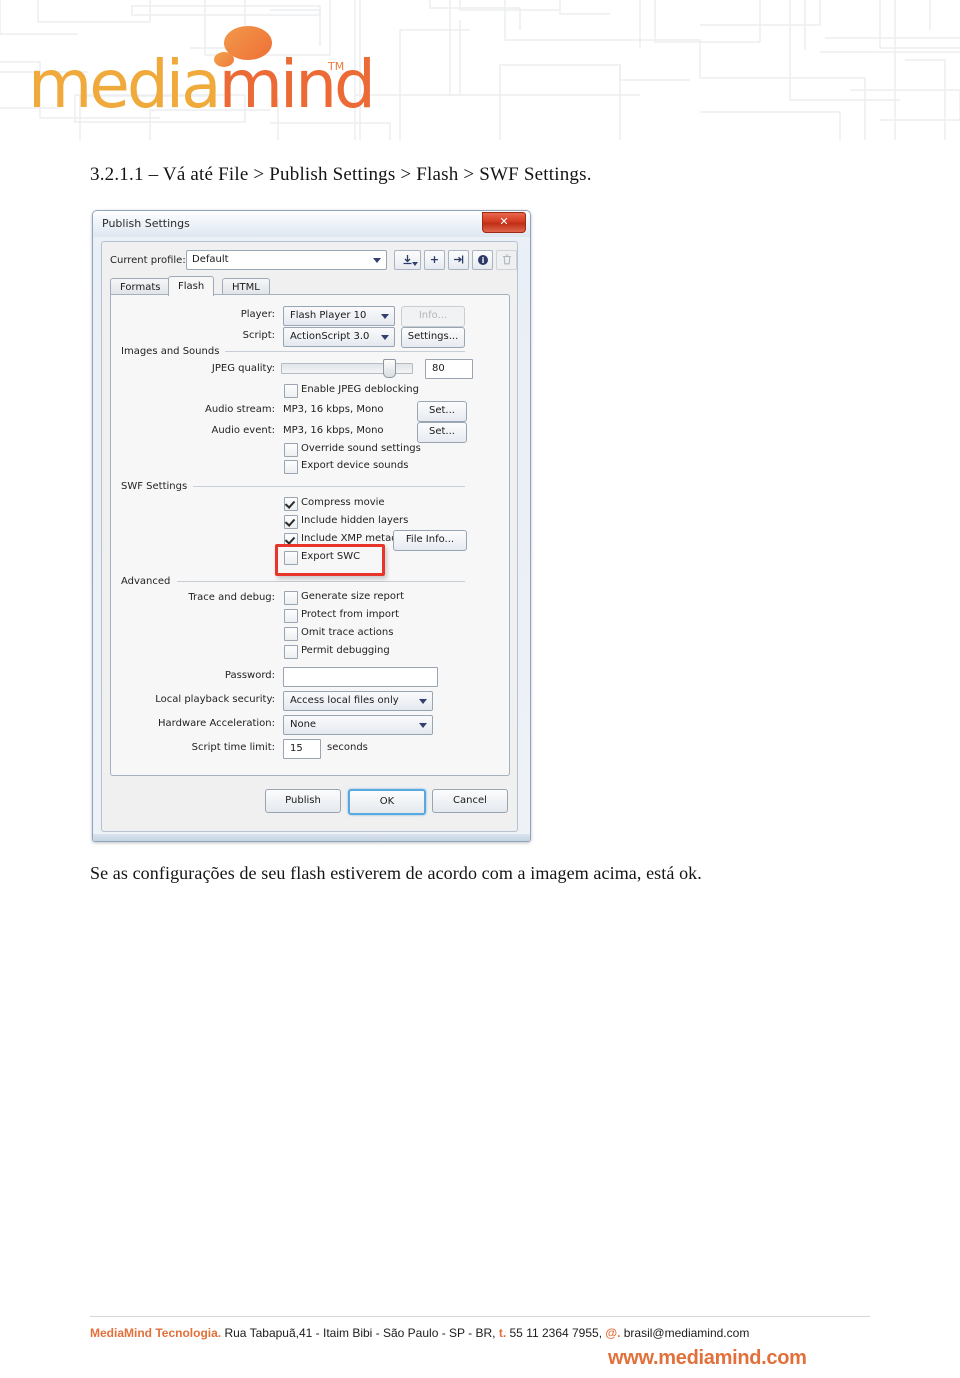 This screenshot has width=960, height=1378. I want to click on add-profile-icon: +, so click(434, 259).